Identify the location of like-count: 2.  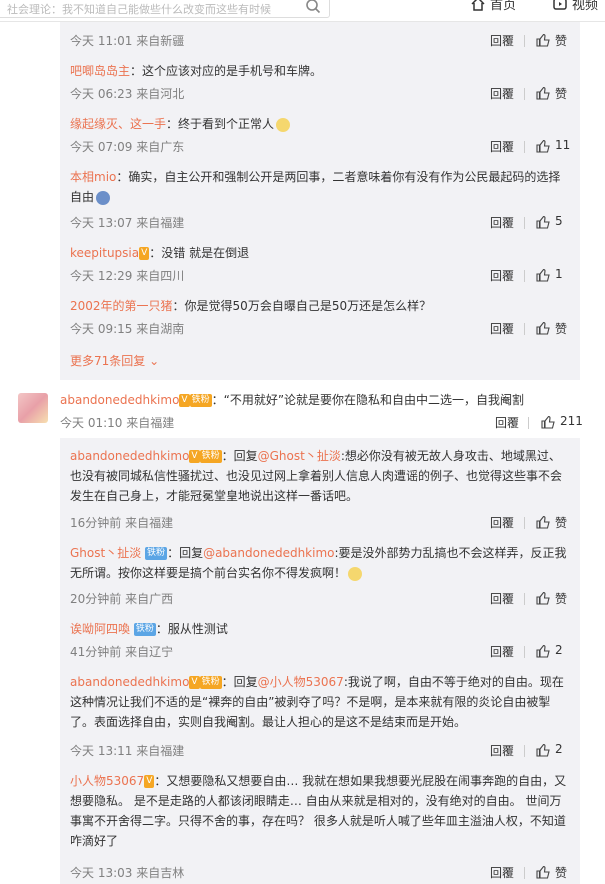
(559, 749).